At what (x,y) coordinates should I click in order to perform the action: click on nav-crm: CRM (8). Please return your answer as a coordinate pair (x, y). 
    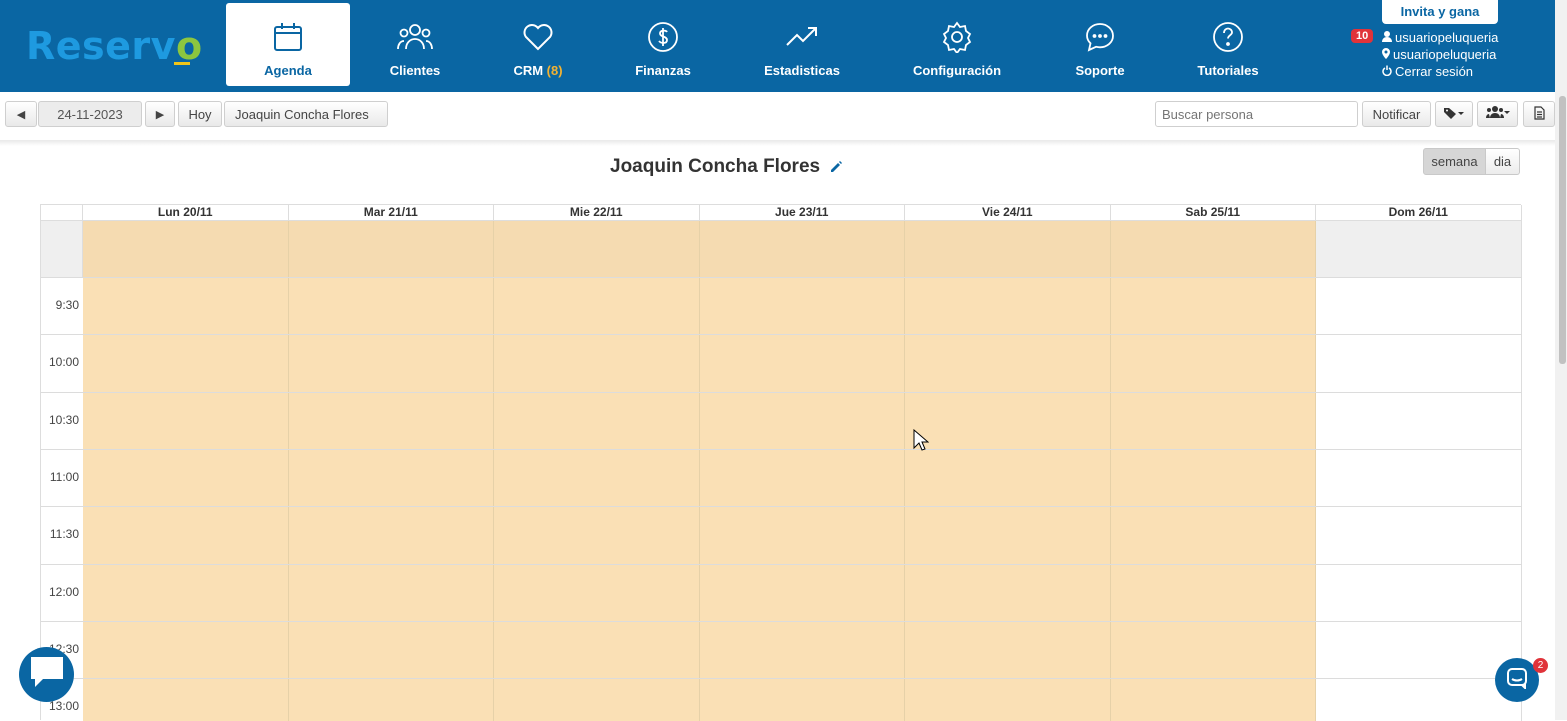
    Looking at the image, I should click on (538, 44).